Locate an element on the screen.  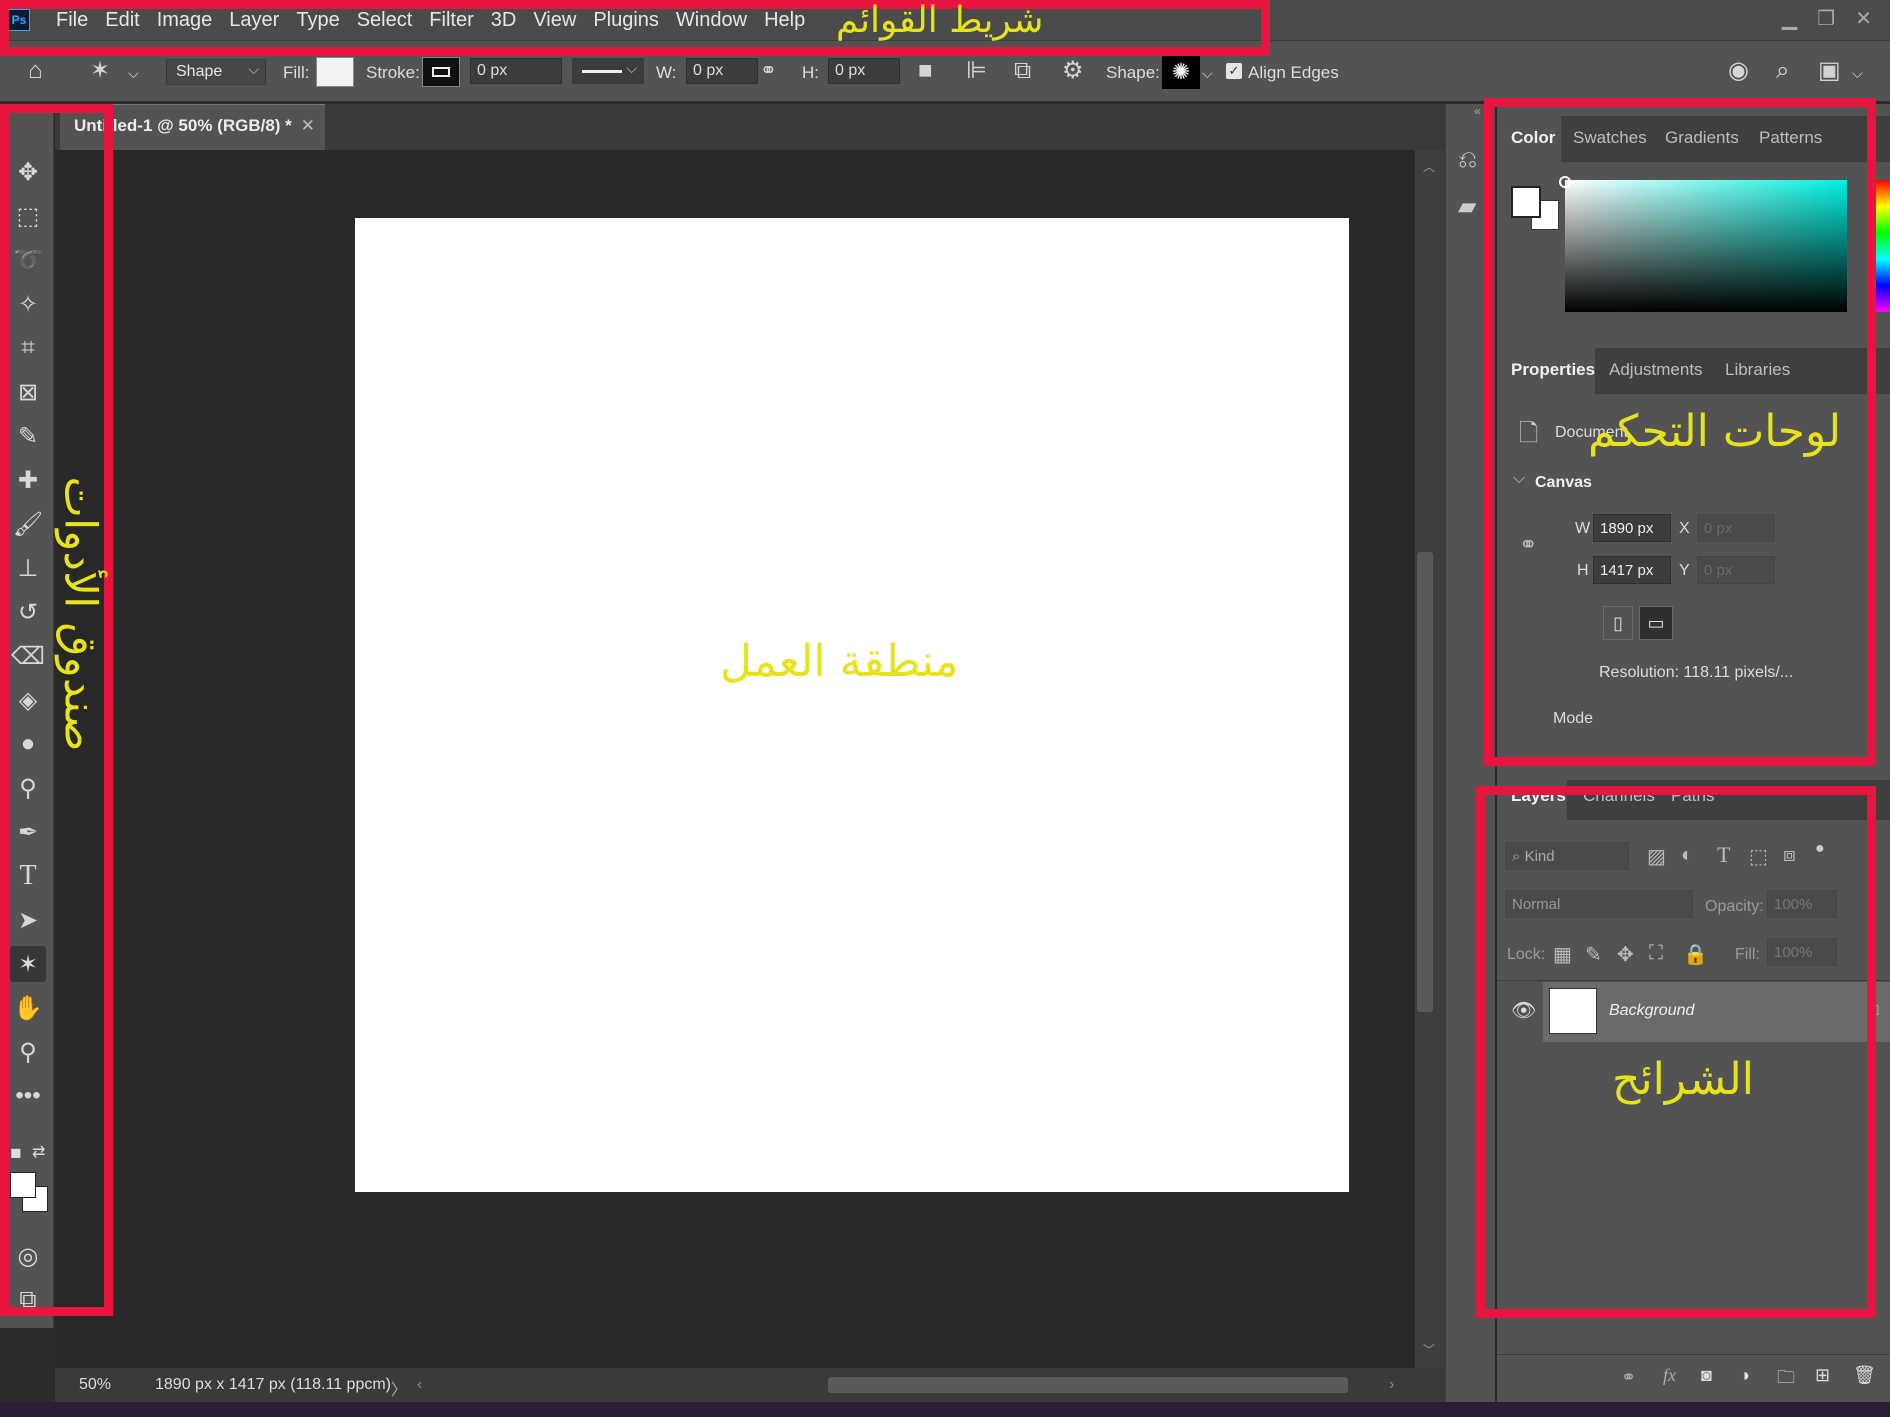
chevron-right-icon: 〉 is located at coordinates (399, 1388).